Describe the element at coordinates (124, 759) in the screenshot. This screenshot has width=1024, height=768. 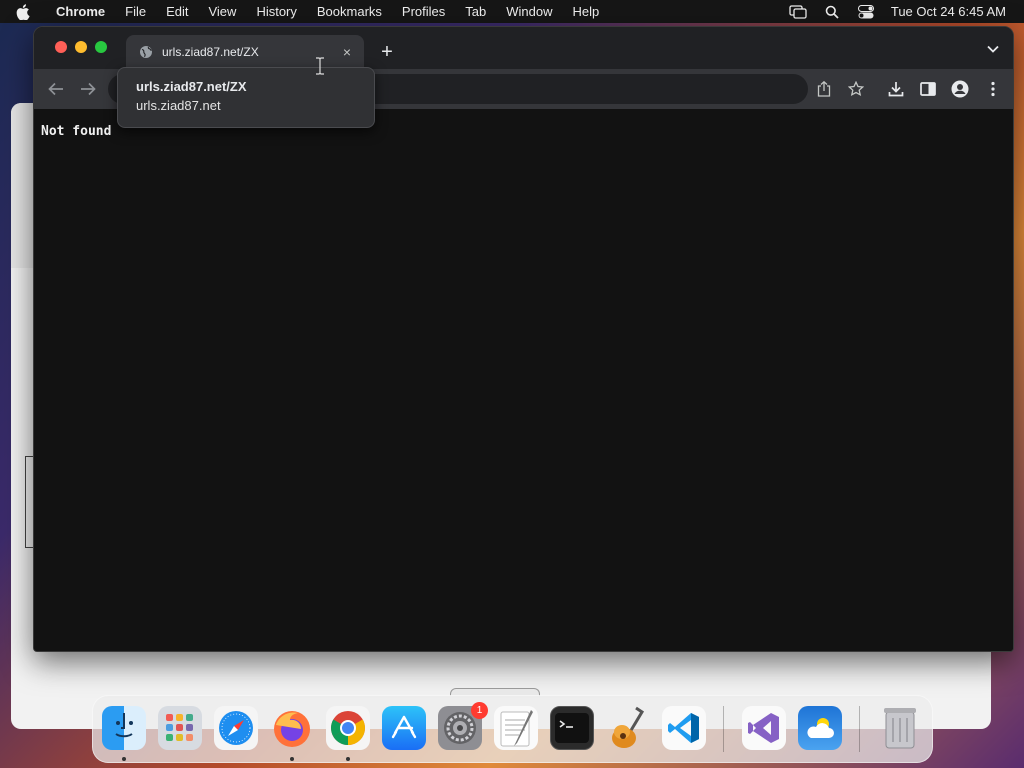
I see `finder-running-indicator` at that location.